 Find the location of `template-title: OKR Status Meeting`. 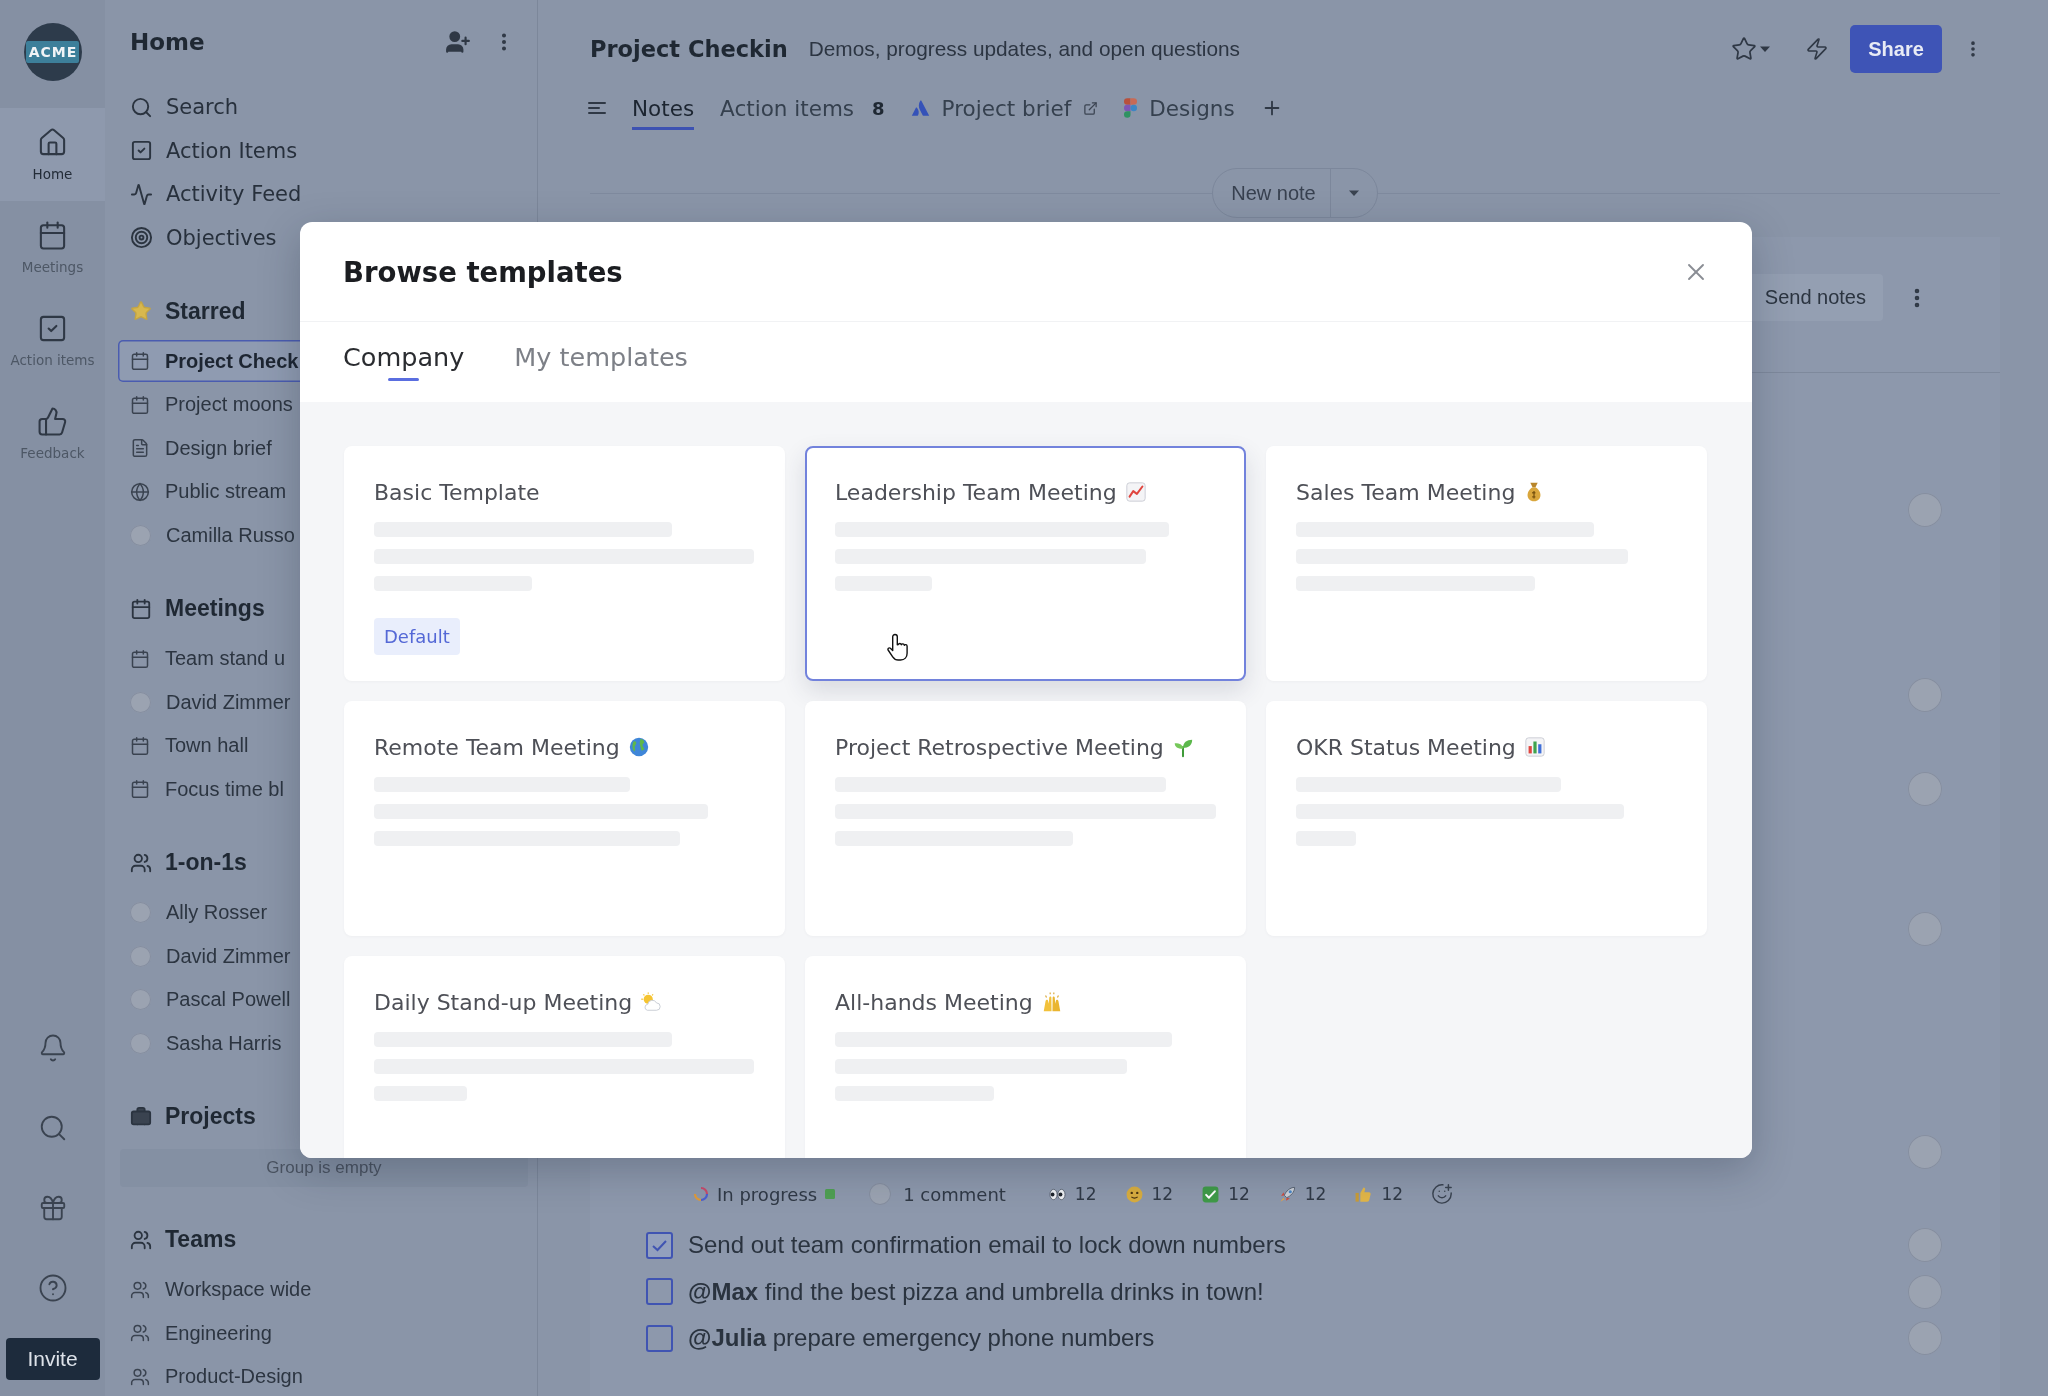

template-title: OKR Status Meeting is located at coordinates (1406, 747).